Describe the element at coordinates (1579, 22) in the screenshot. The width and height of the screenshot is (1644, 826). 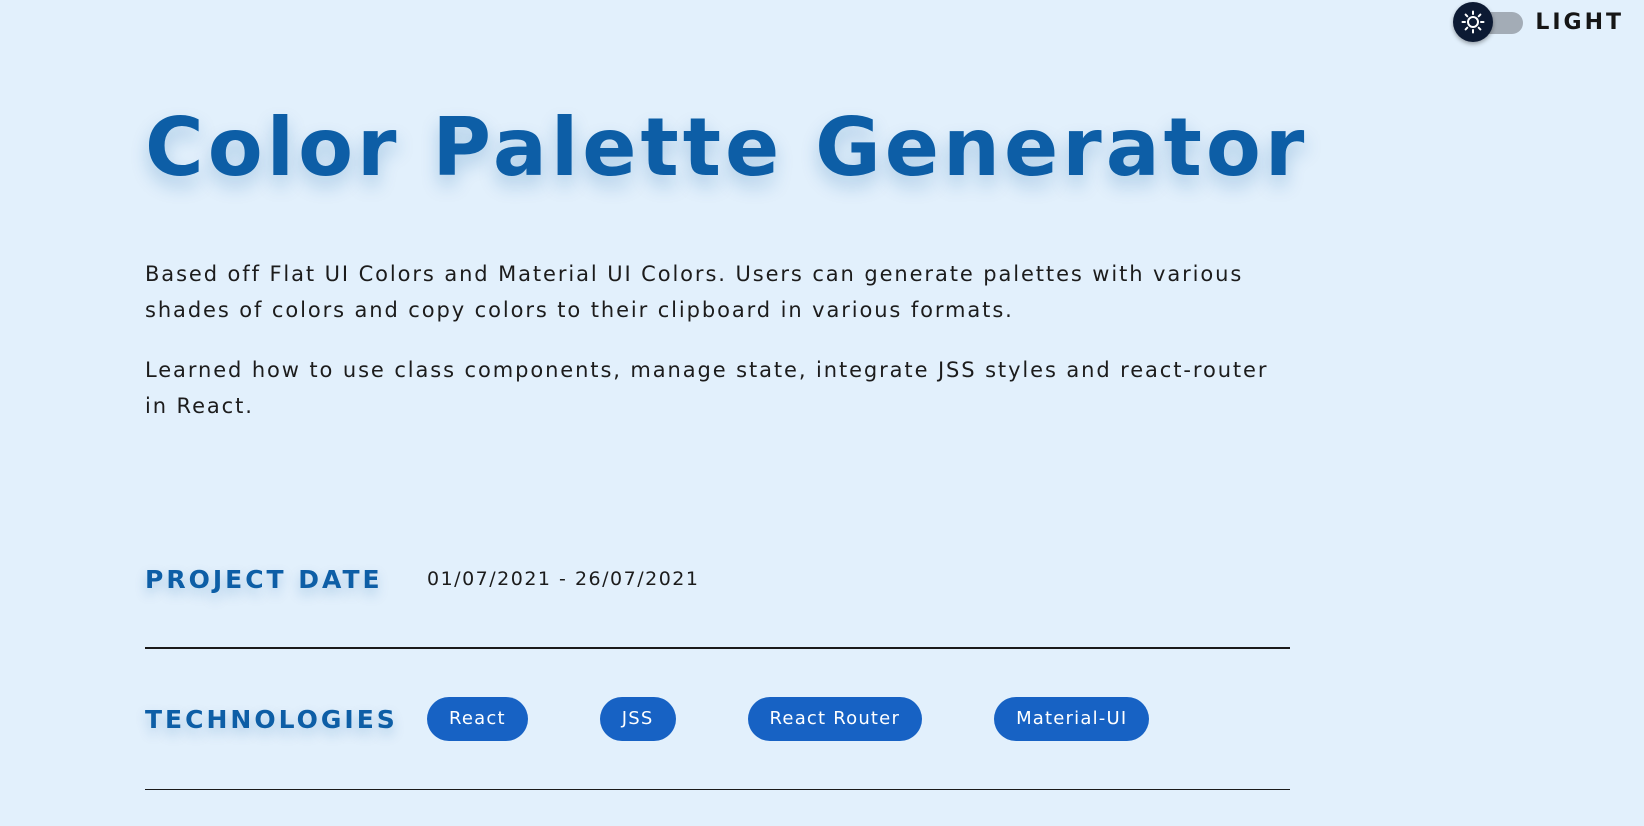
I see `theme-toggle-label: LIGHT` at that location.